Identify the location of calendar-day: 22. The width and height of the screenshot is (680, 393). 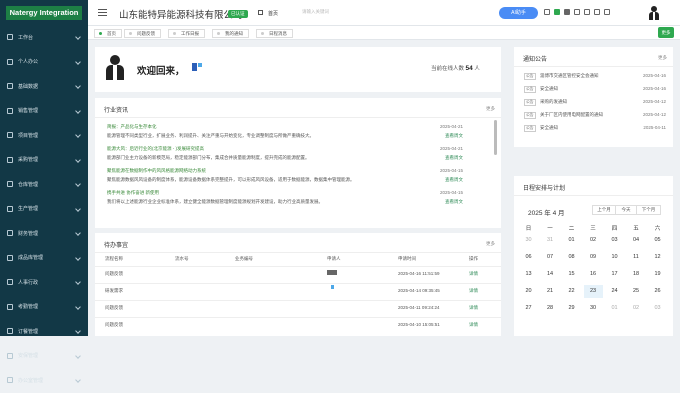
(571, 291).